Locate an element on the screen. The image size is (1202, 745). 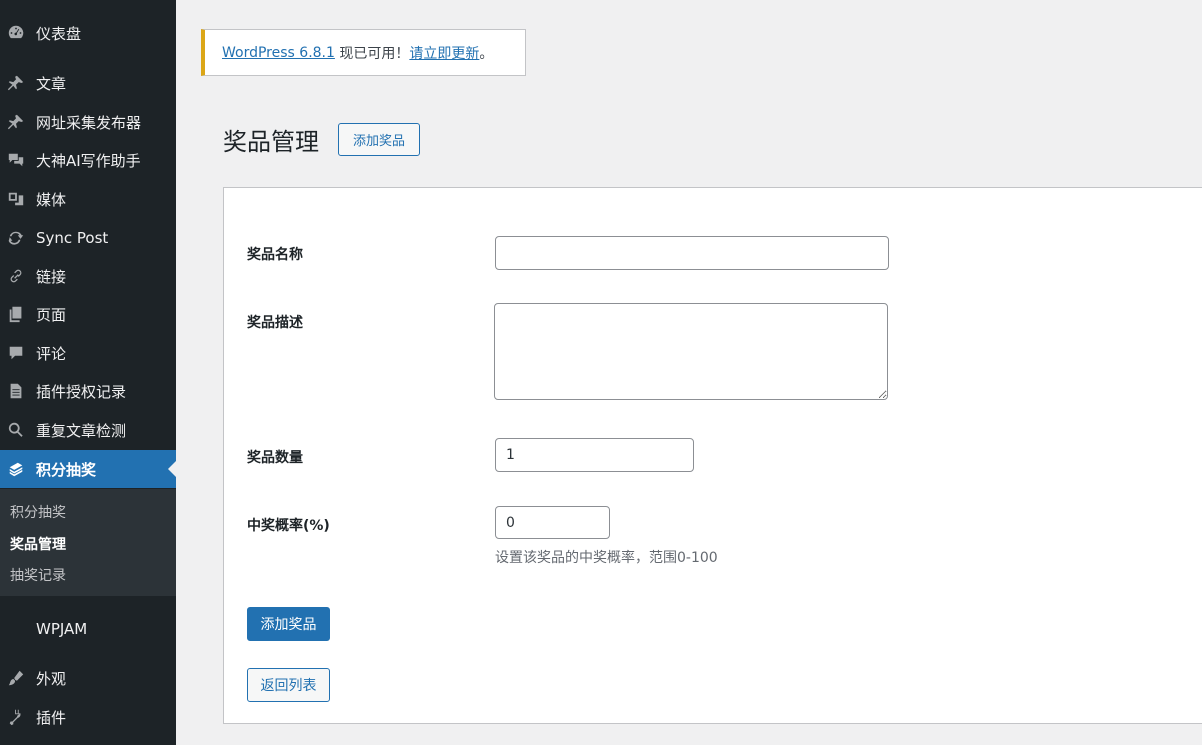
menu-item-label: 插件授权记录 is located at coordinates (81, 391).